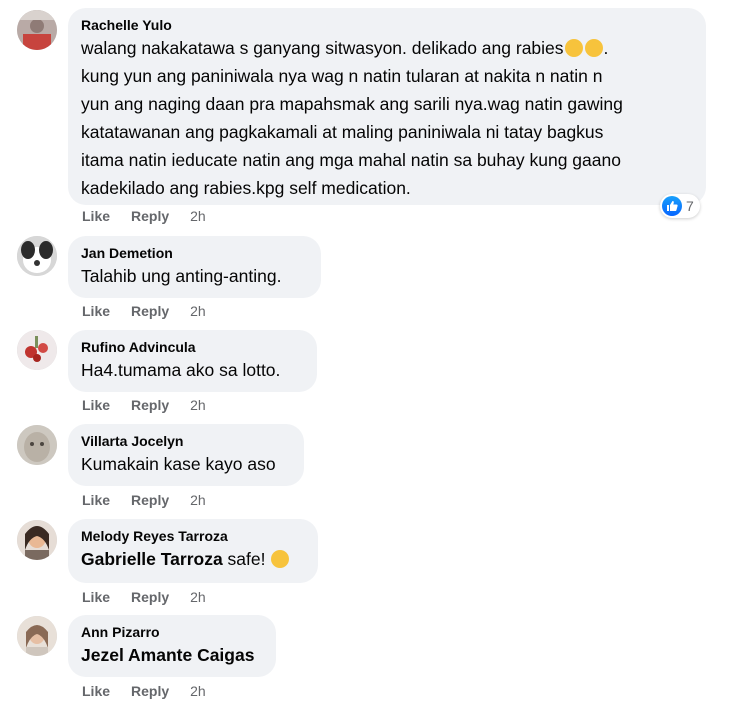  What do you see at coordinates (672, 206) in the screenshot?
I see `thumbs-up-icon` at bounding box center [672, 206].